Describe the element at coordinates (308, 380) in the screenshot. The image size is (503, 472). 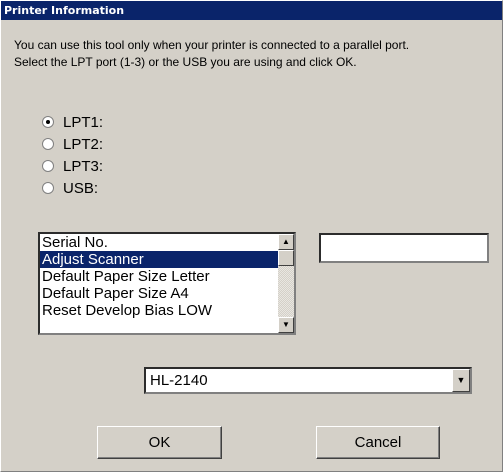
I see `model-select: HL-2140 ▼` at that location.